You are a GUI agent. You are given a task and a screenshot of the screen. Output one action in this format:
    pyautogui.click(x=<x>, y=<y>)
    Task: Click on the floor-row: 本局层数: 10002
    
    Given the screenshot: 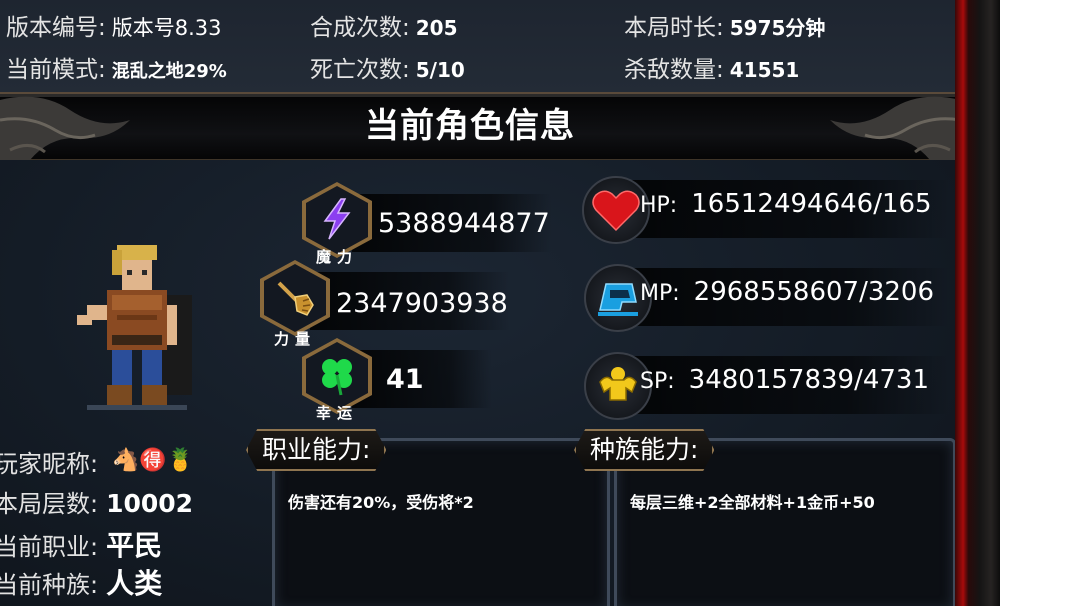 What is the action you would take?
    pyautogui.click(x=96, y=501)
    